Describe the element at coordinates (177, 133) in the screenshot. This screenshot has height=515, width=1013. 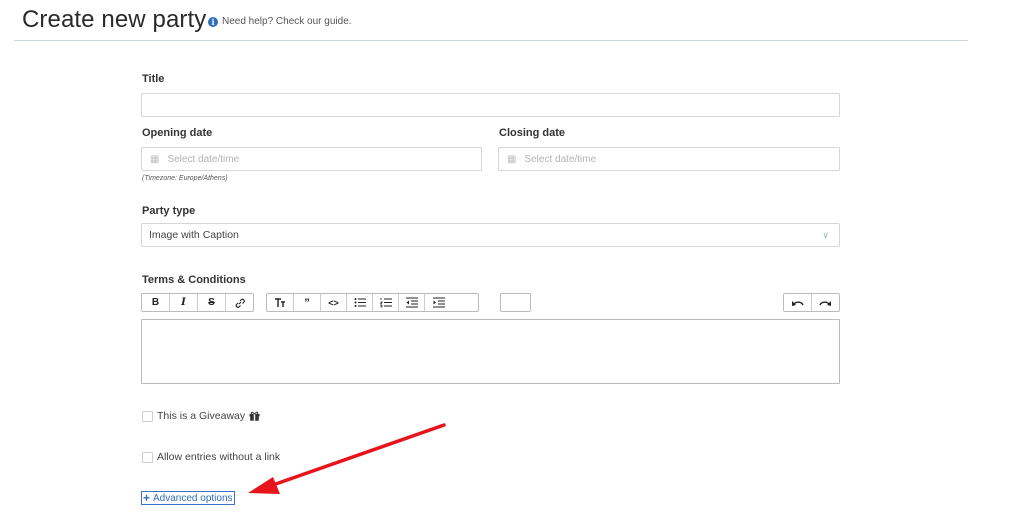
I see `opening-date-label: Opening date` at that location.